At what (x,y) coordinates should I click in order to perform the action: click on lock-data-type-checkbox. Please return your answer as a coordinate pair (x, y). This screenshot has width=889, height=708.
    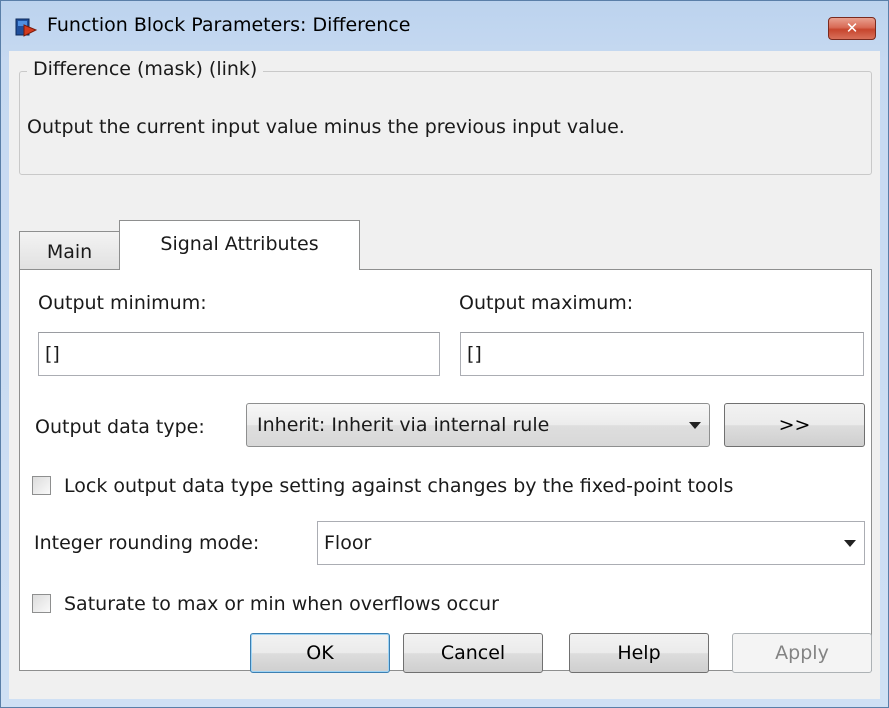
    Looking at the image, I should click on (41, 485).